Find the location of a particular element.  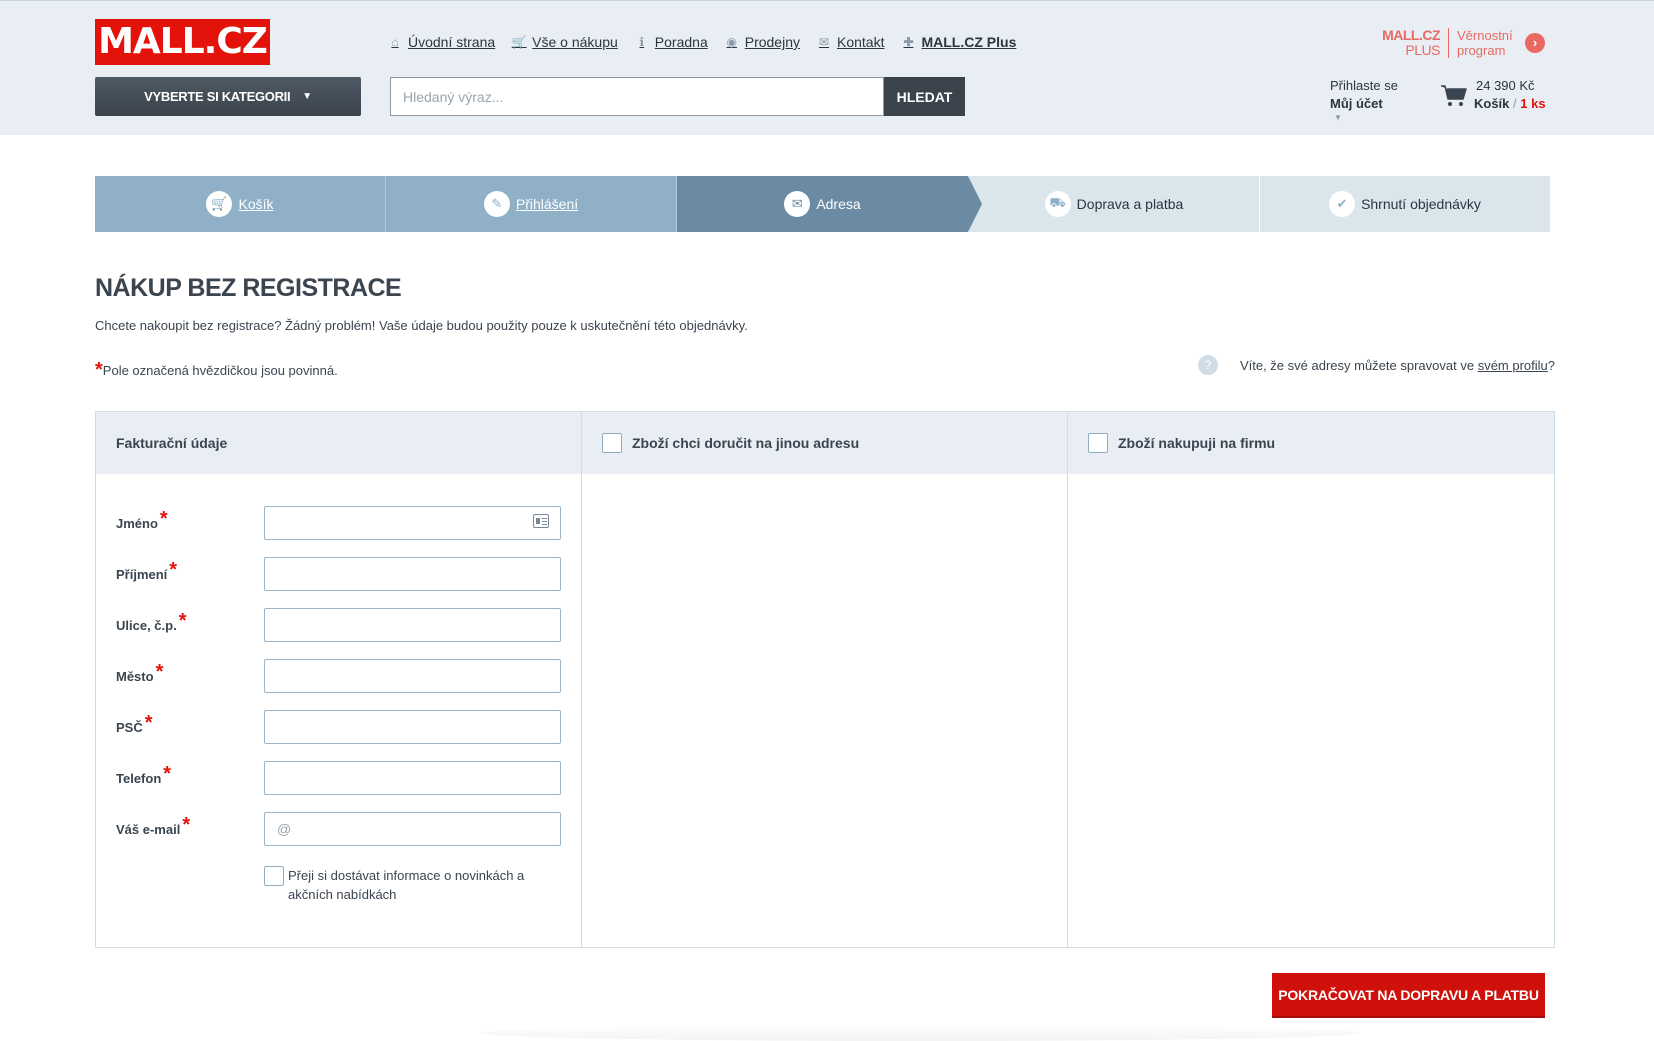

location-icon: ◉ is located at coordinates (731, 42).